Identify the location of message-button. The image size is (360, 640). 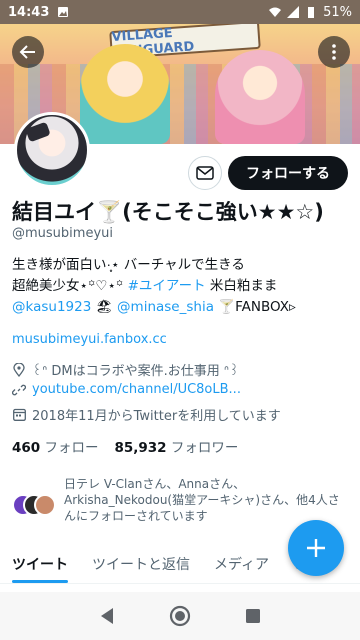
(205, 173).